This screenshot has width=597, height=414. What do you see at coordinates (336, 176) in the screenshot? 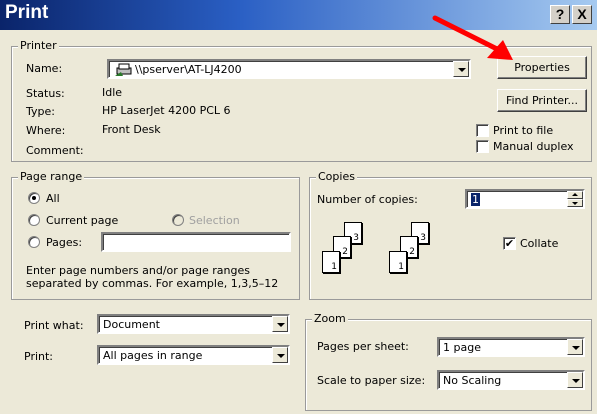
I see `copies-group-label: Copies` at bounding box center [336, 176].